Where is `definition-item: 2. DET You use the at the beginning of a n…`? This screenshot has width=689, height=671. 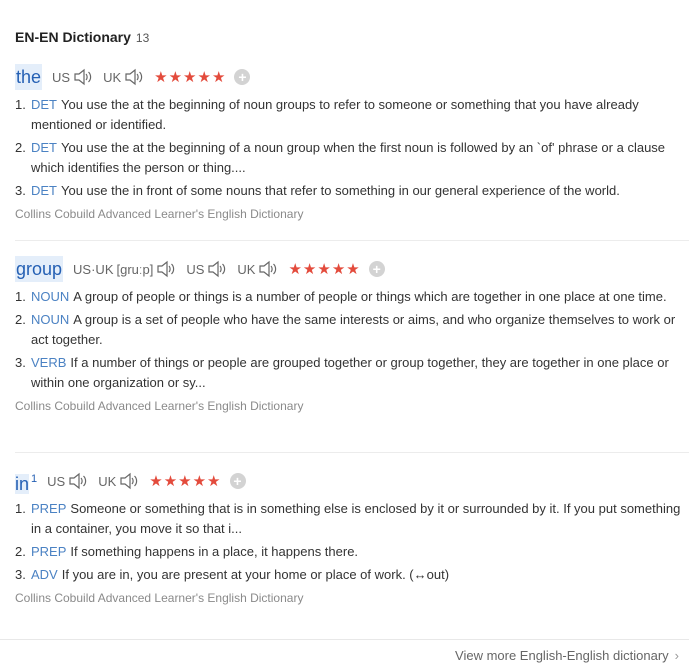
definition-item: 2. DET You use the at the beginning of a n… is located at coordinates (352, 158).